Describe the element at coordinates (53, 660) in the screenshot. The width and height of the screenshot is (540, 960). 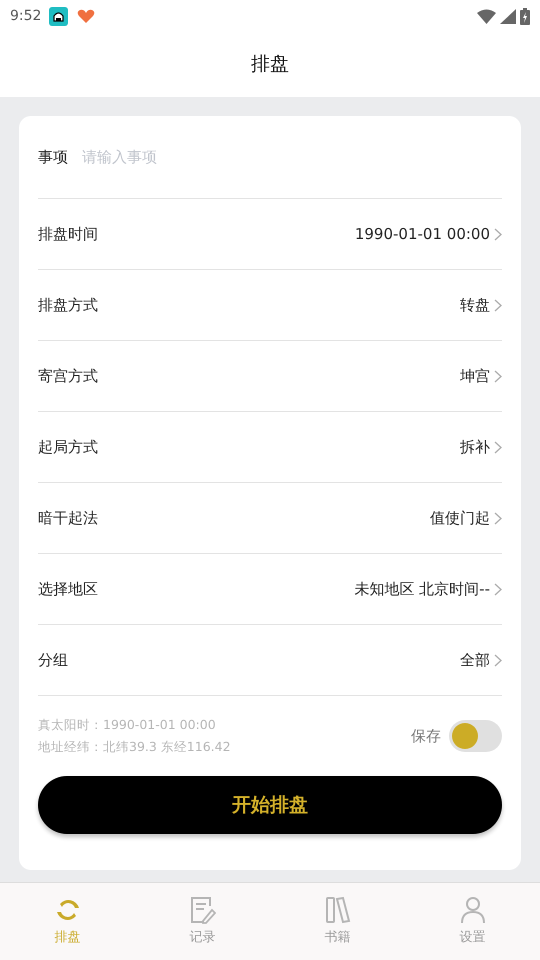
I see `setting-label: 分组` at that location.